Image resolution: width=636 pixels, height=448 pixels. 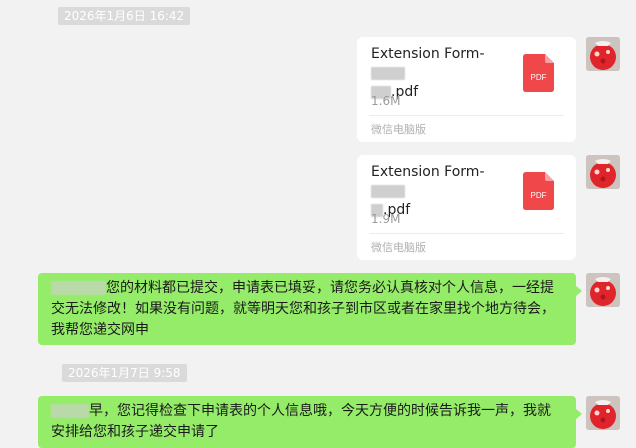 I want to click on file-size: 1.6M, so click(x=386, y=101).